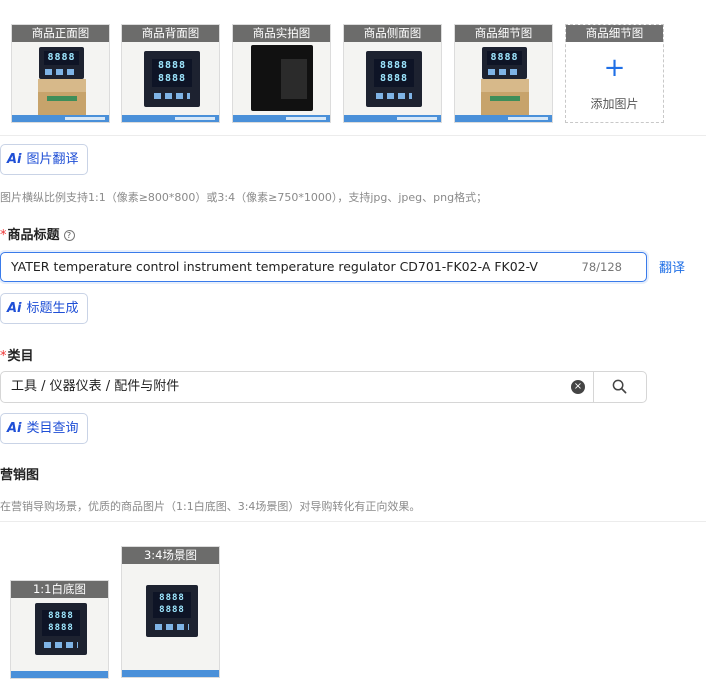 The height and width of the screenshot is (693, 706). I want to click on category-input-value: 工具 / 仪器仪表 / 配件与附件, so click(95, 386).